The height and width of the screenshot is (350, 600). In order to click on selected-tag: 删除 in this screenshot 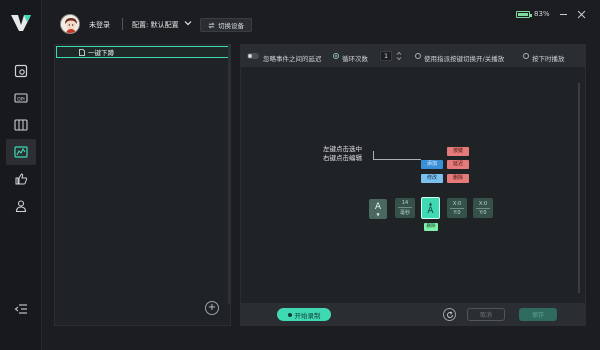, I will do `click(431, 227)`.